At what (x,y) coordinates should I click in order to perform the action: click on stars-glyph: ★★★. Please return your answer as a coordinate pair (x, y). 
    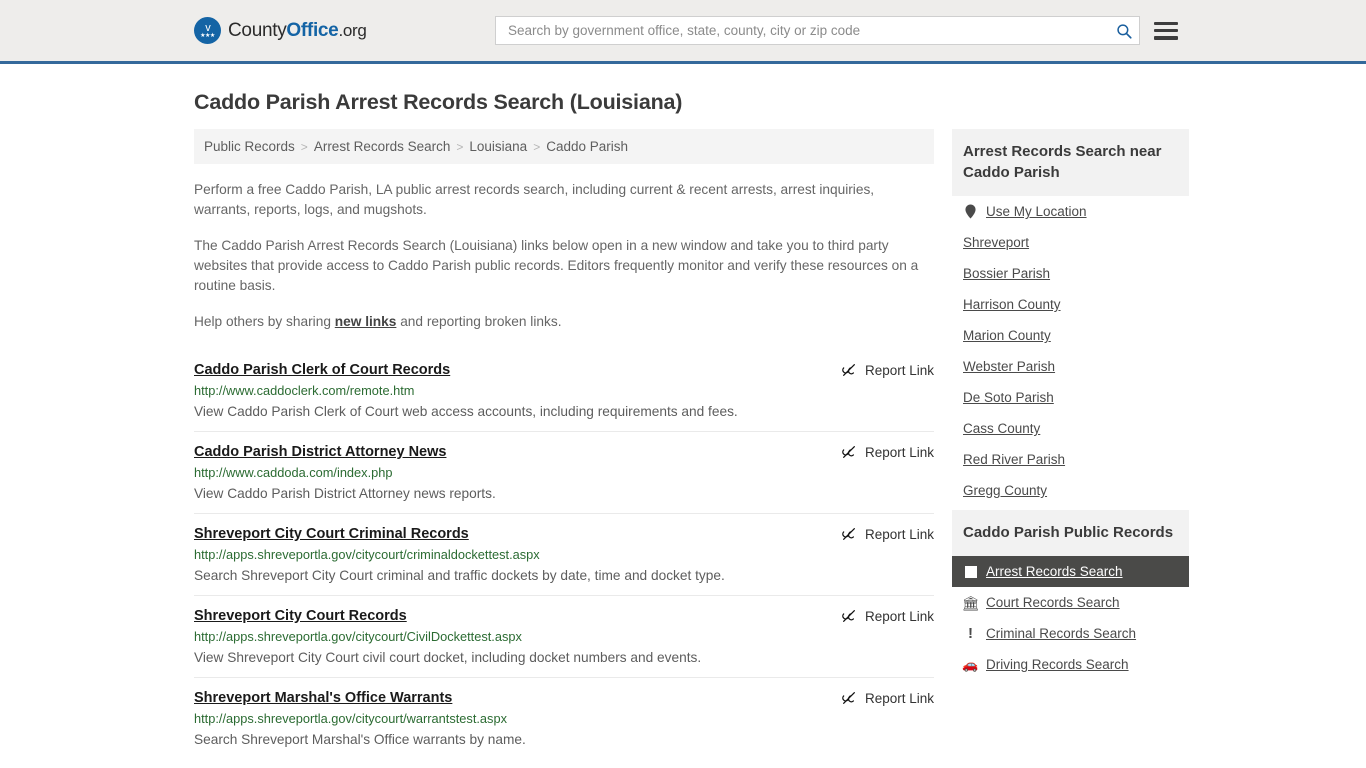
    Looking at the image, I should click on (207, 35).